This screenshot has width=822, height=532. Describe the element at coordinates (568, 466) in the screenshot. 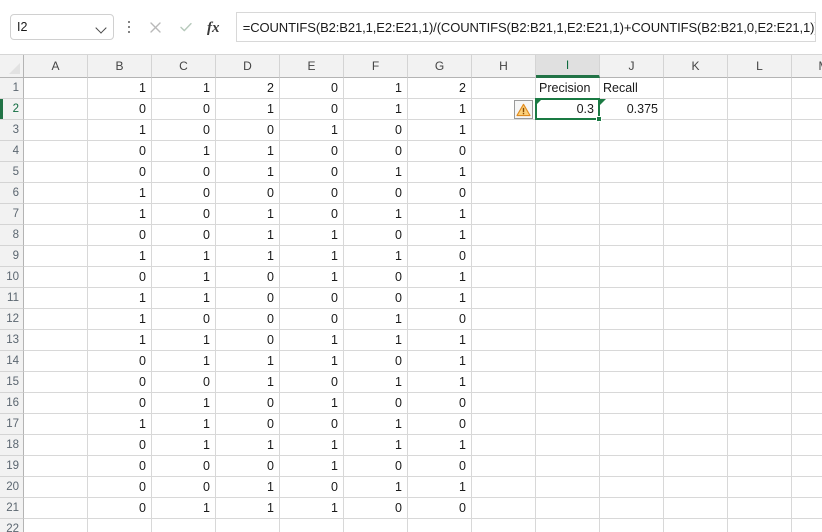

I see `cell-i19` at that location.